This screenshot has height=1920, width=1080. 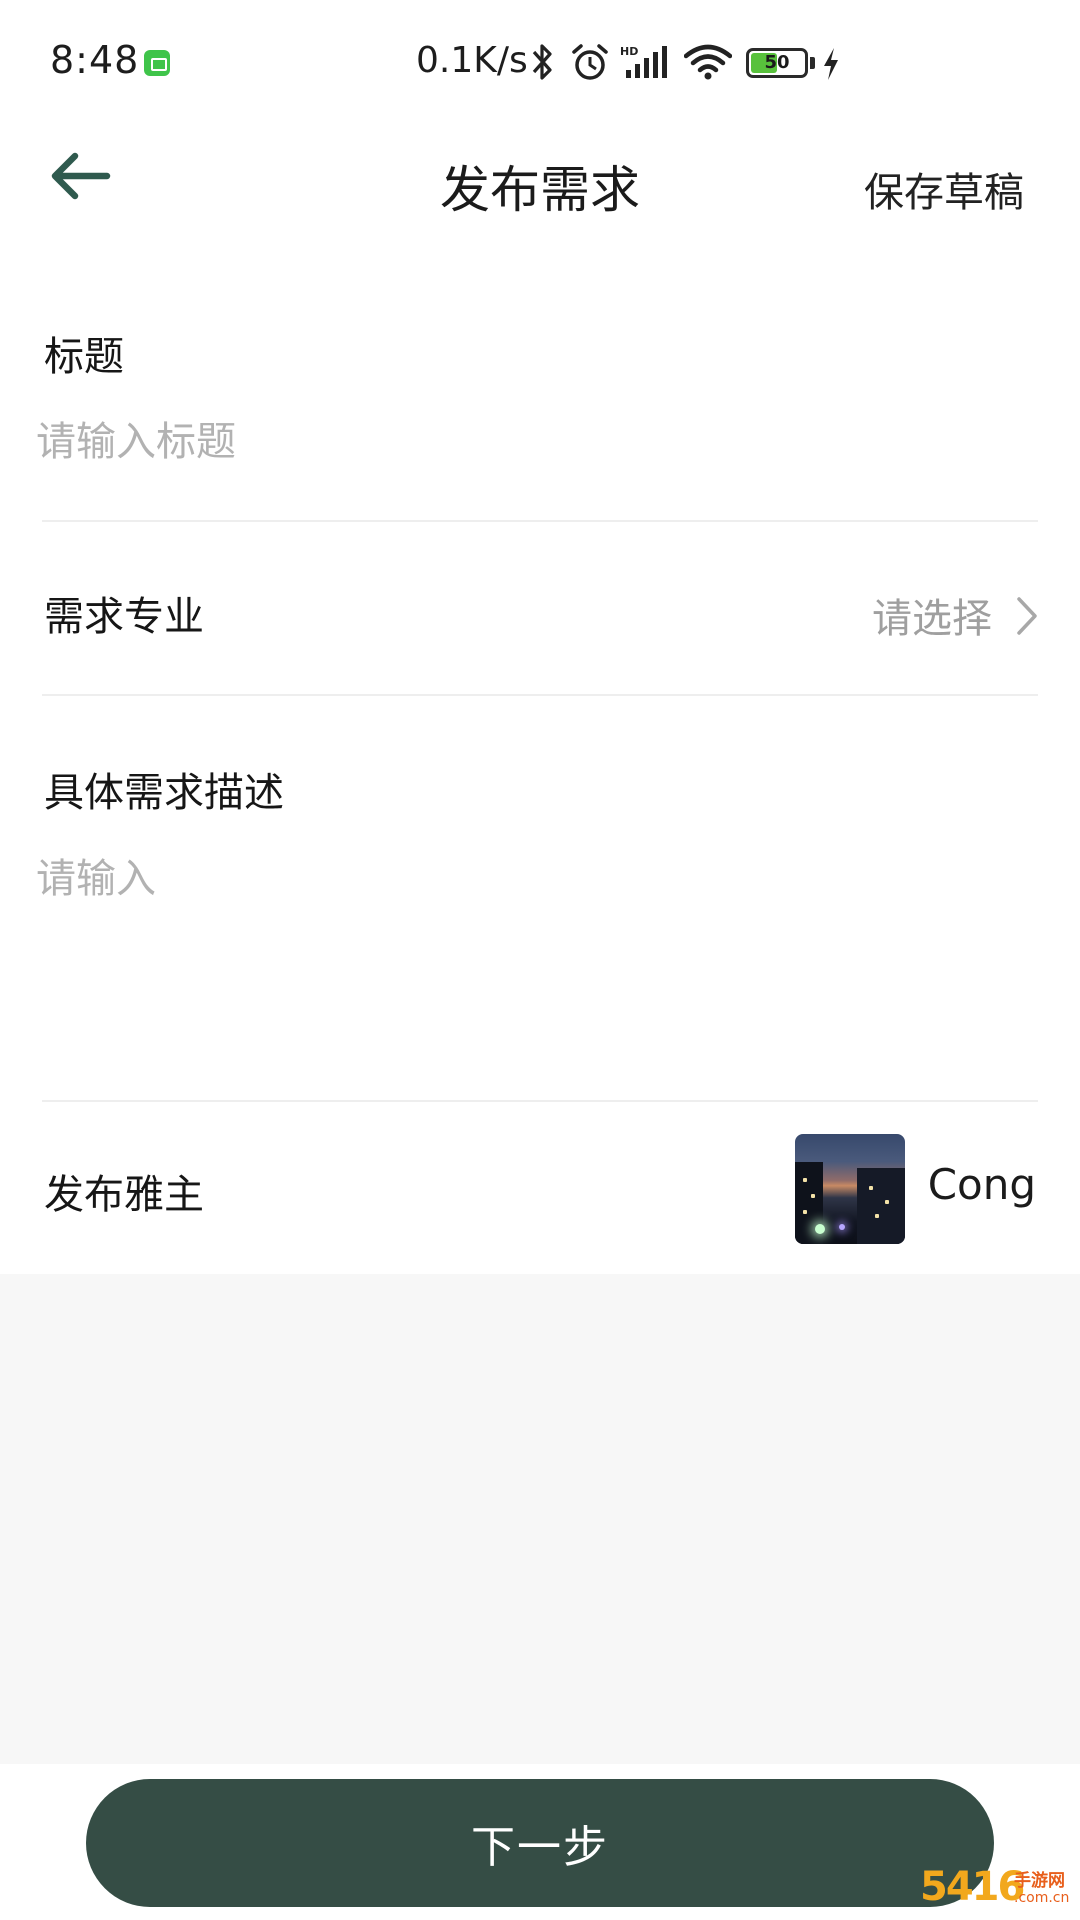 What do you see at coordinates (536, 966) in the screenshot?
I see `description-input` at bounding box center [536, 966].